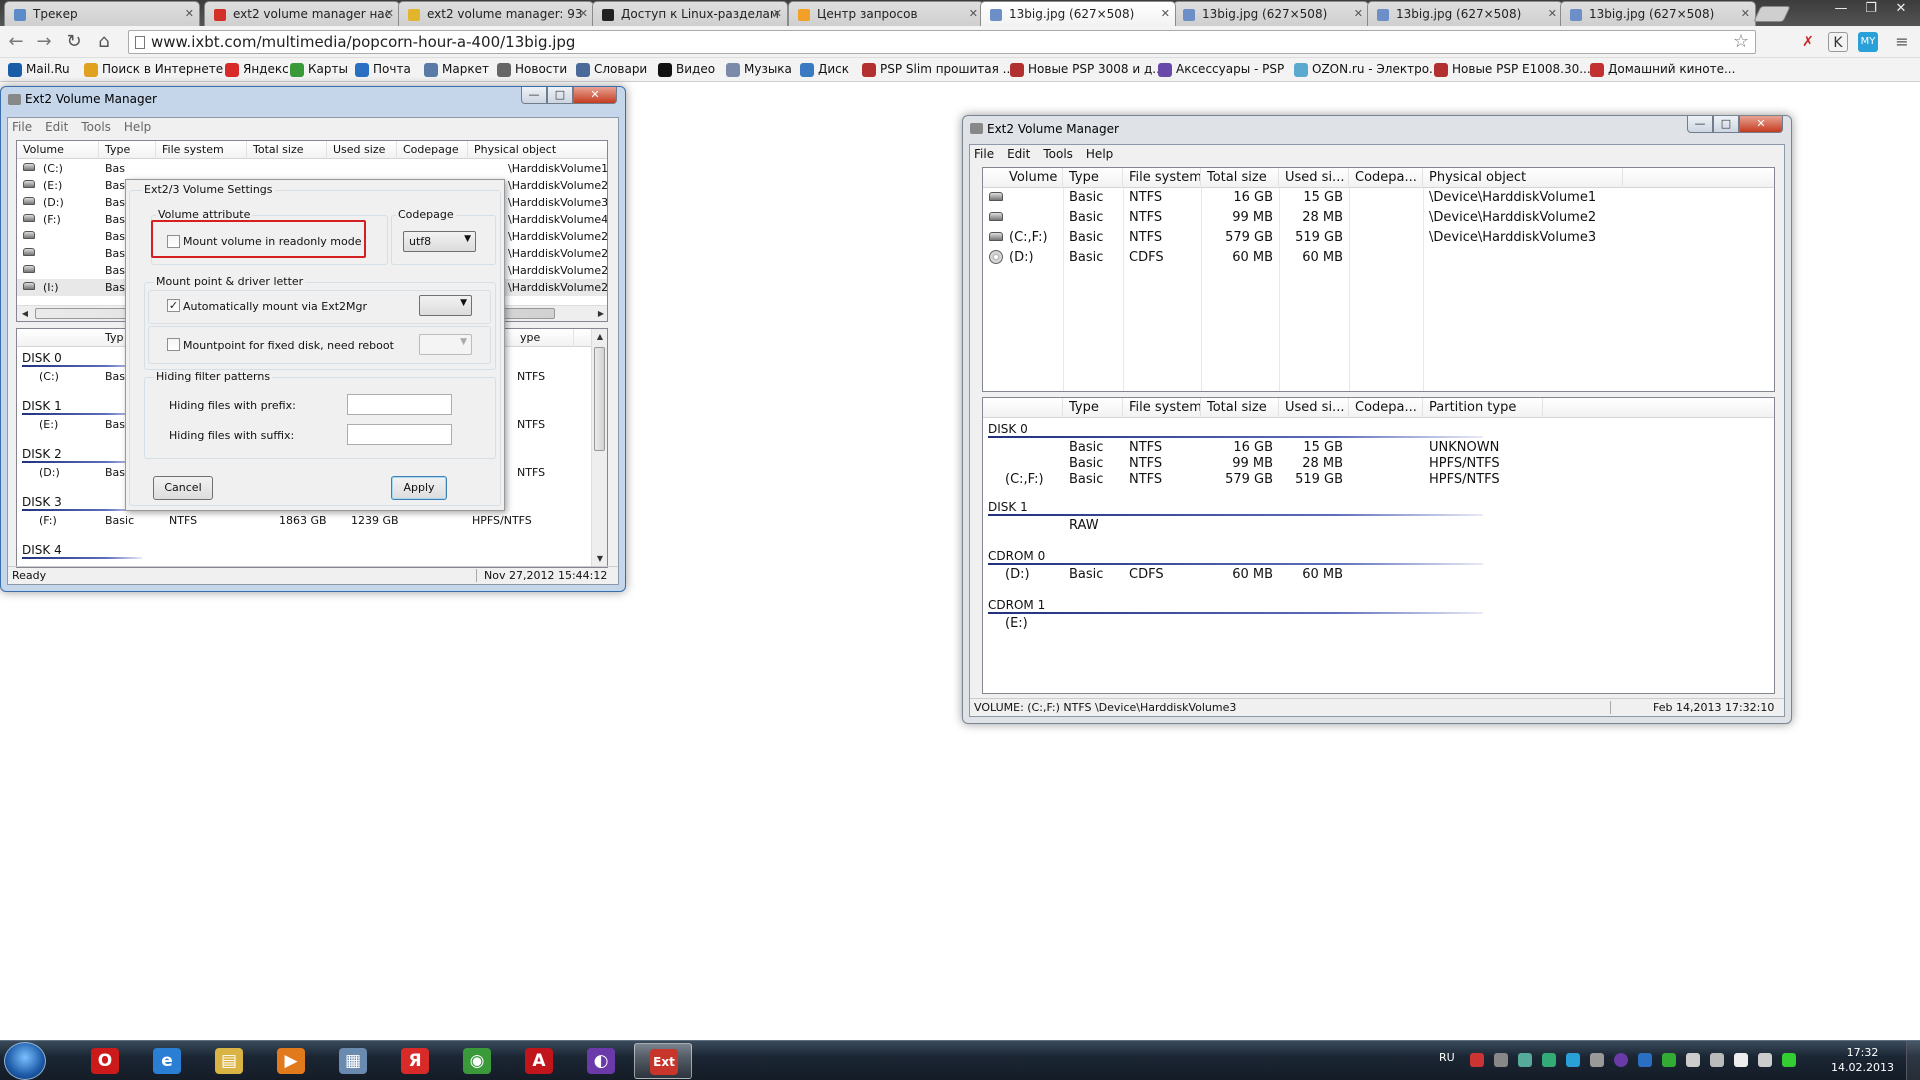 The width and height of the screenshot is (1920, 1080). I want to click on auto-mount-label: Automatically mount via Ext2Mgr, so click(275, 306).